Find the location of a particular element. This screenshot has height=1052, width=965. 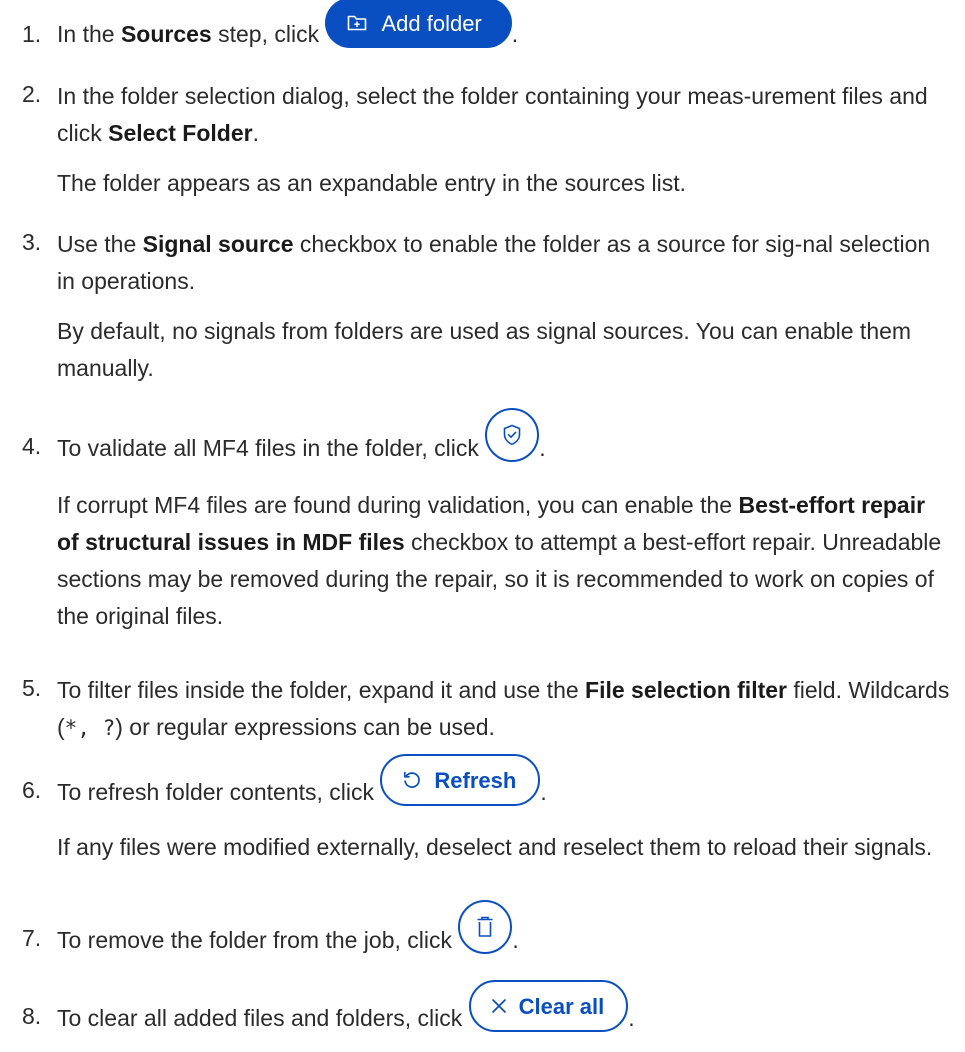

validate-button is located at coordinates (512, 435).